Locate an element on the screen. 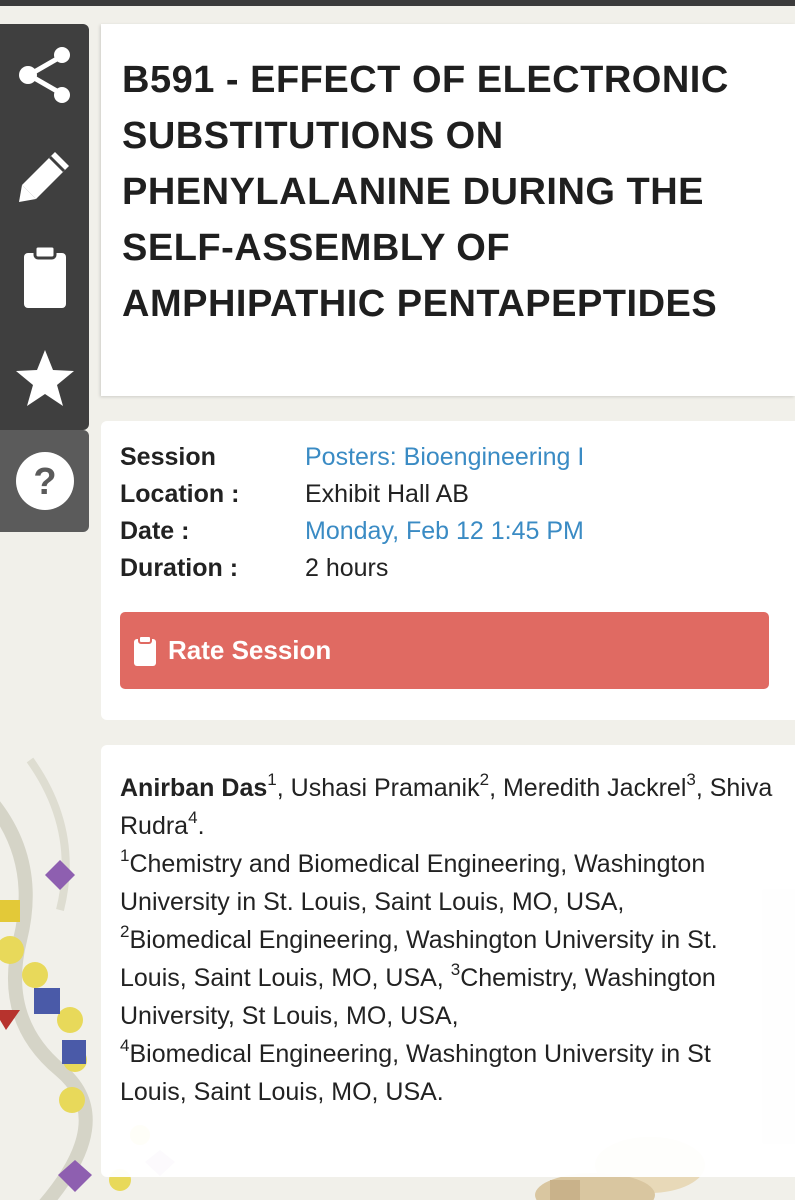 The height and width of the screenshot is (1200, 795). question-icon: ? is located at coordinates (44, 481).